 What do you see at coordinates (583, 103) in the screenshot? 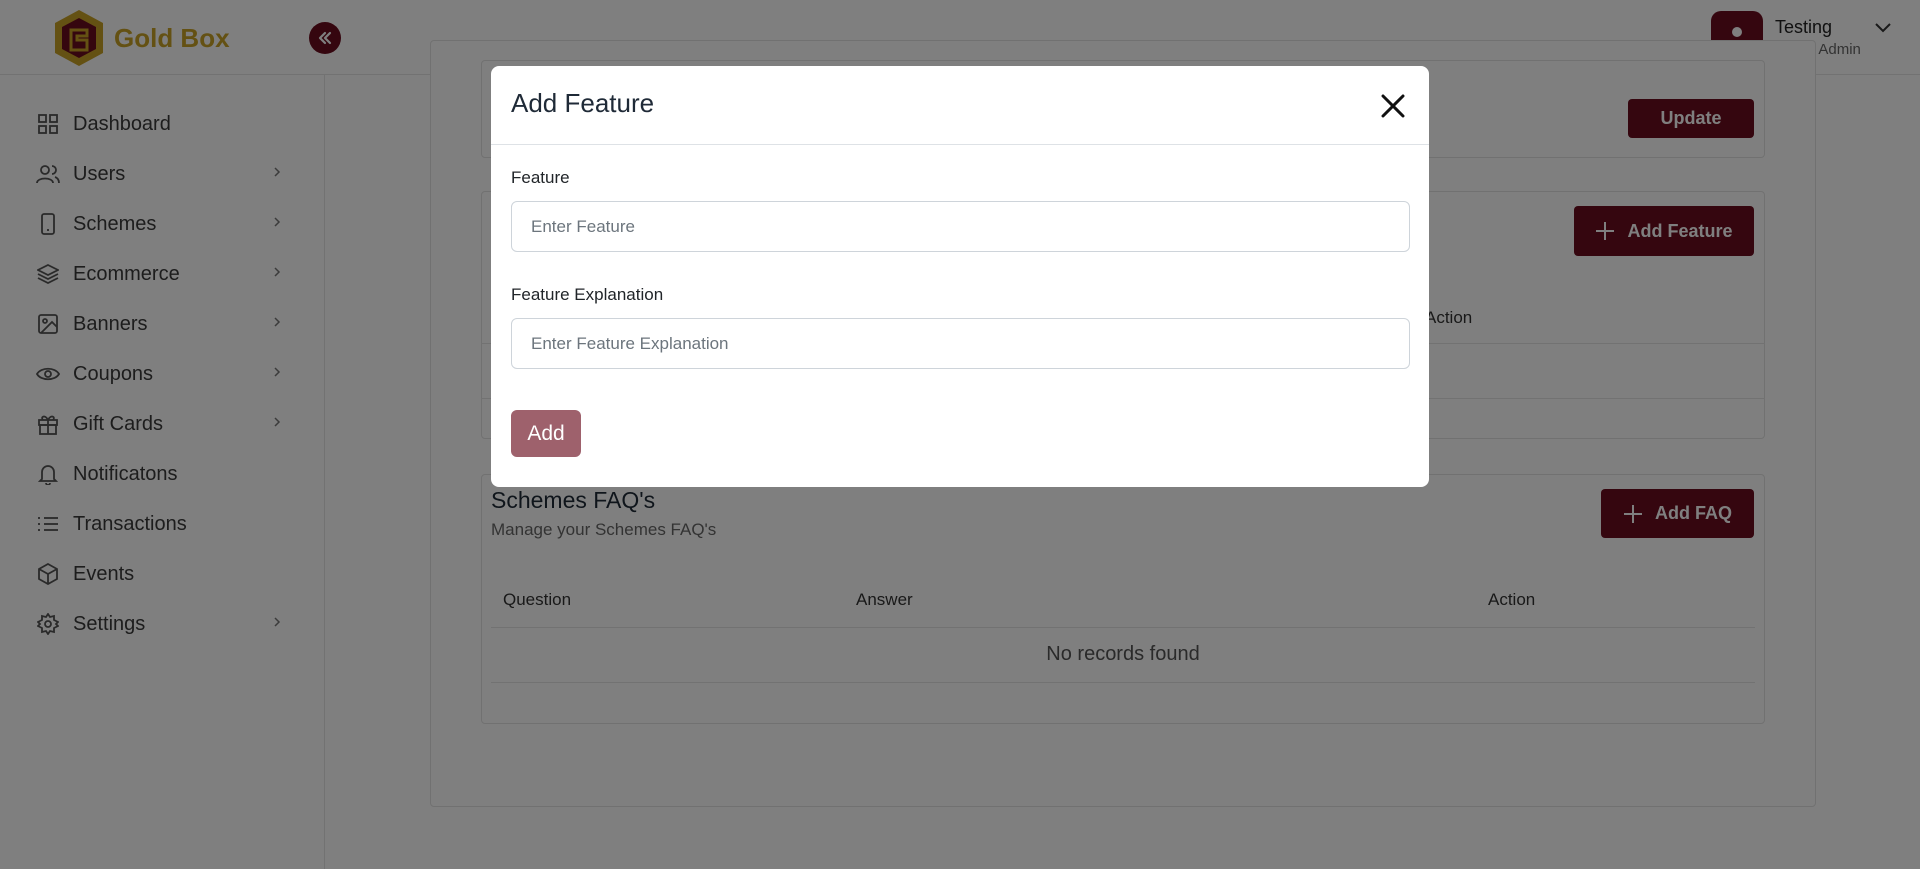
I see `modal-title: Add Feature` at bounding box center [583, 103].